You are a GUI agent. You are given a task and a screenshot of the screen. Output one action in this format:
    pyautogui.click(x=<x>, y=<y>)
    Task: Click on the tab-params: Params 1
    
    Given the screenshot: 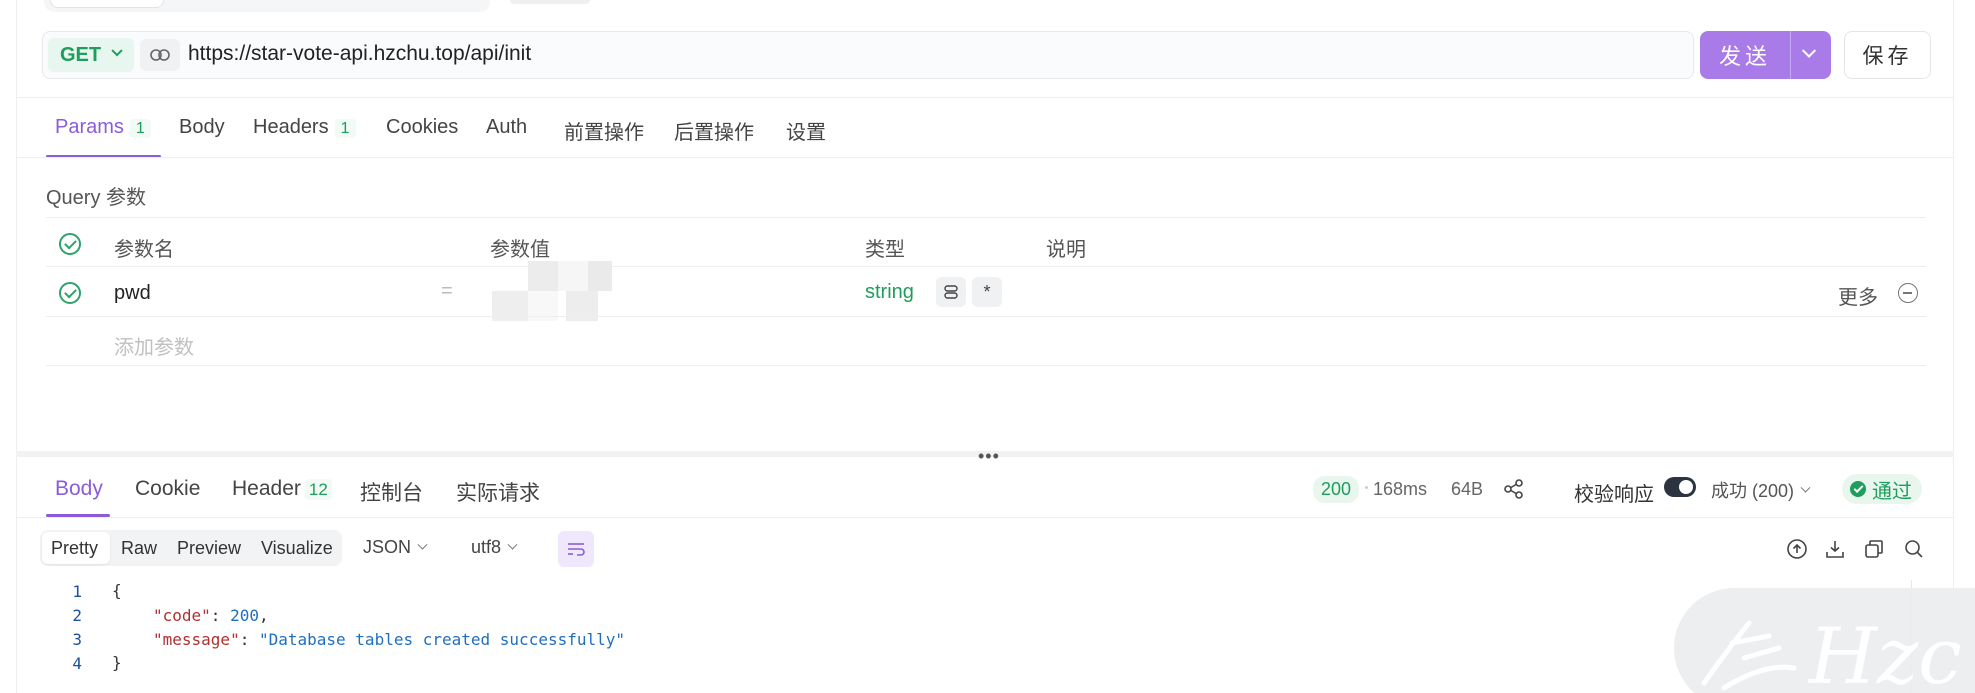 What is the action you would take?
    pyautogui.click(x=103, y=127)
    